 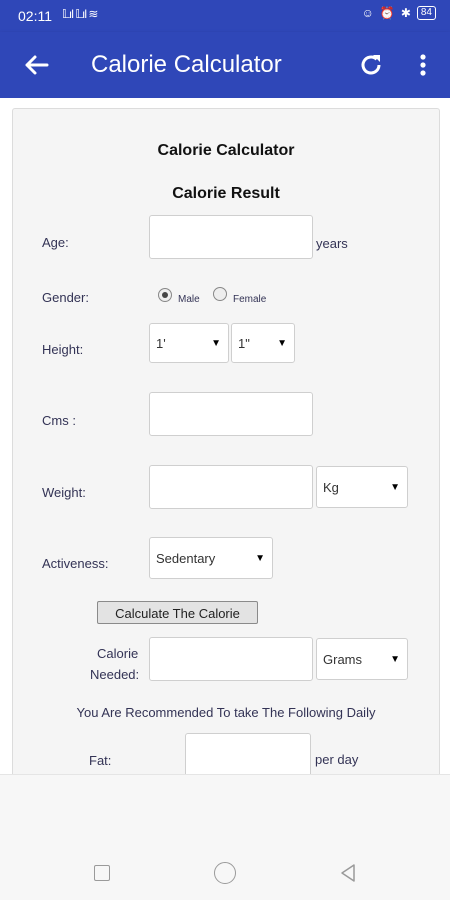 I want to click on more-vert-icon, so click(x=423, y=65).